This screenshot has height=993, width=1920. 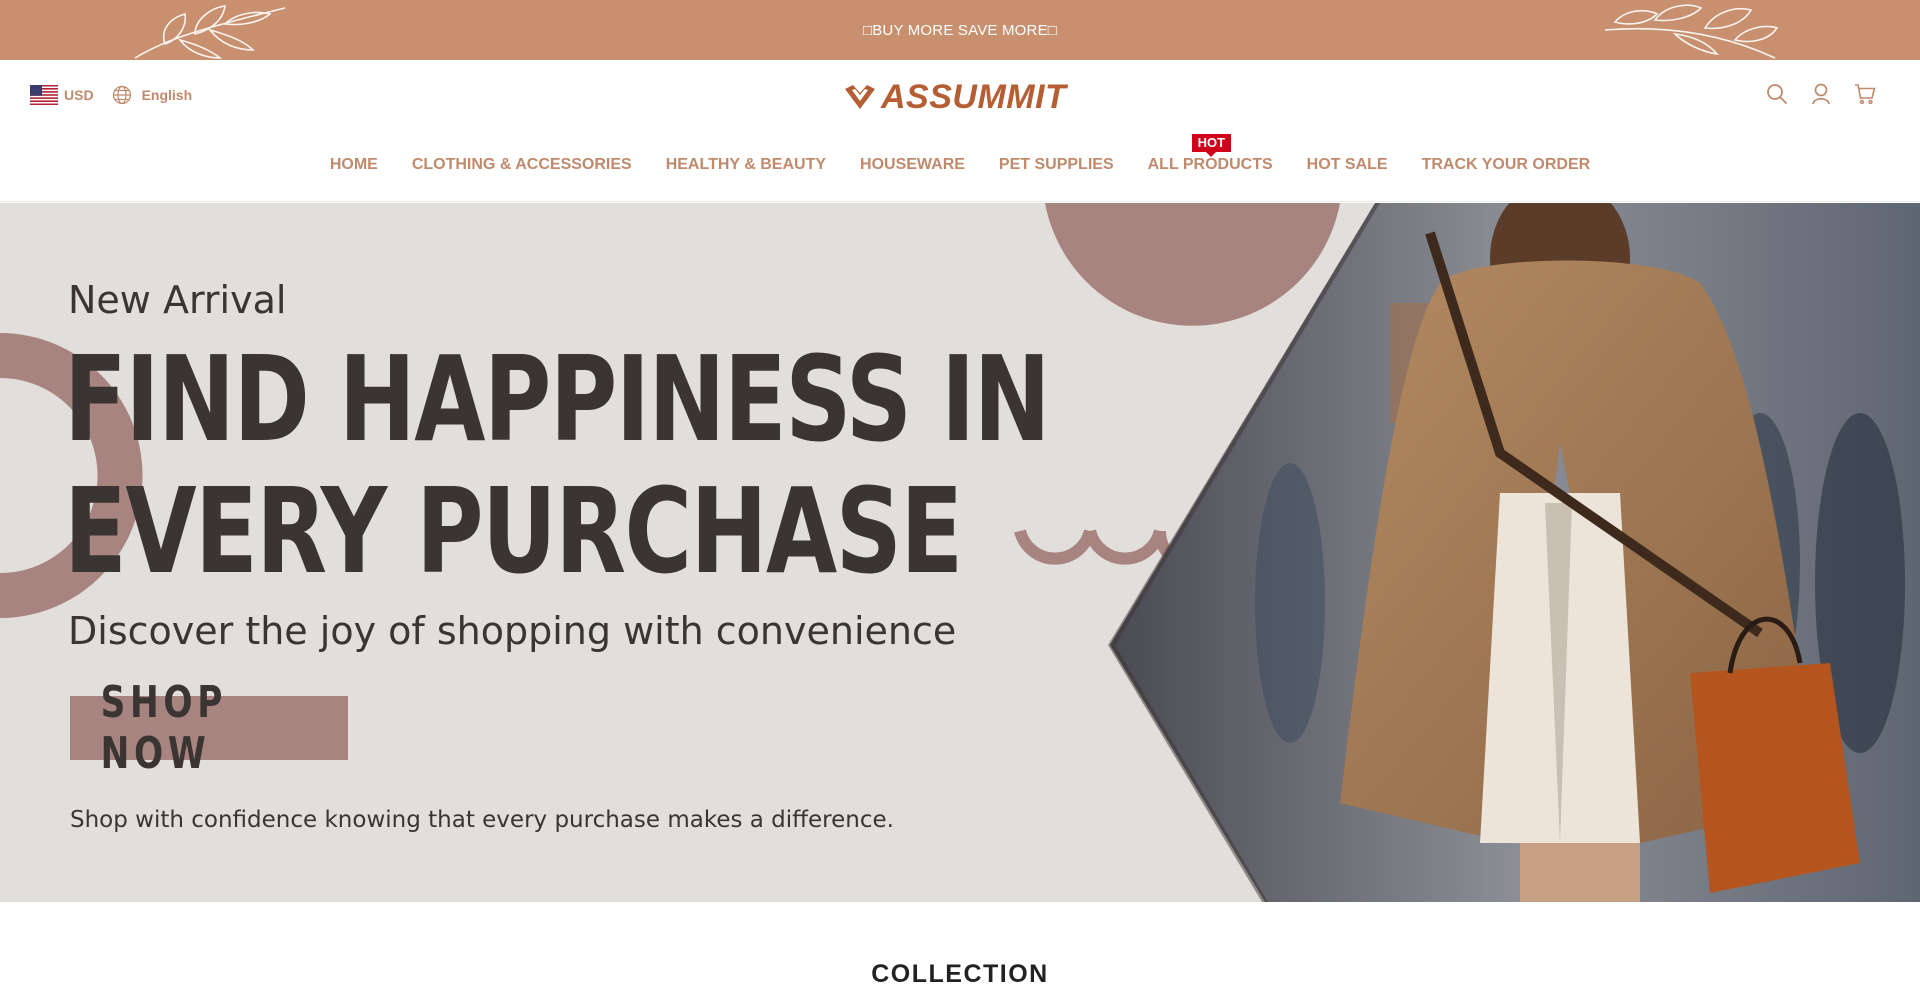 What do you see at coordinates (164, 728) in the screenshot?
I see `shop-now-label: SHOP NOW` at bounding box center [164, 728].